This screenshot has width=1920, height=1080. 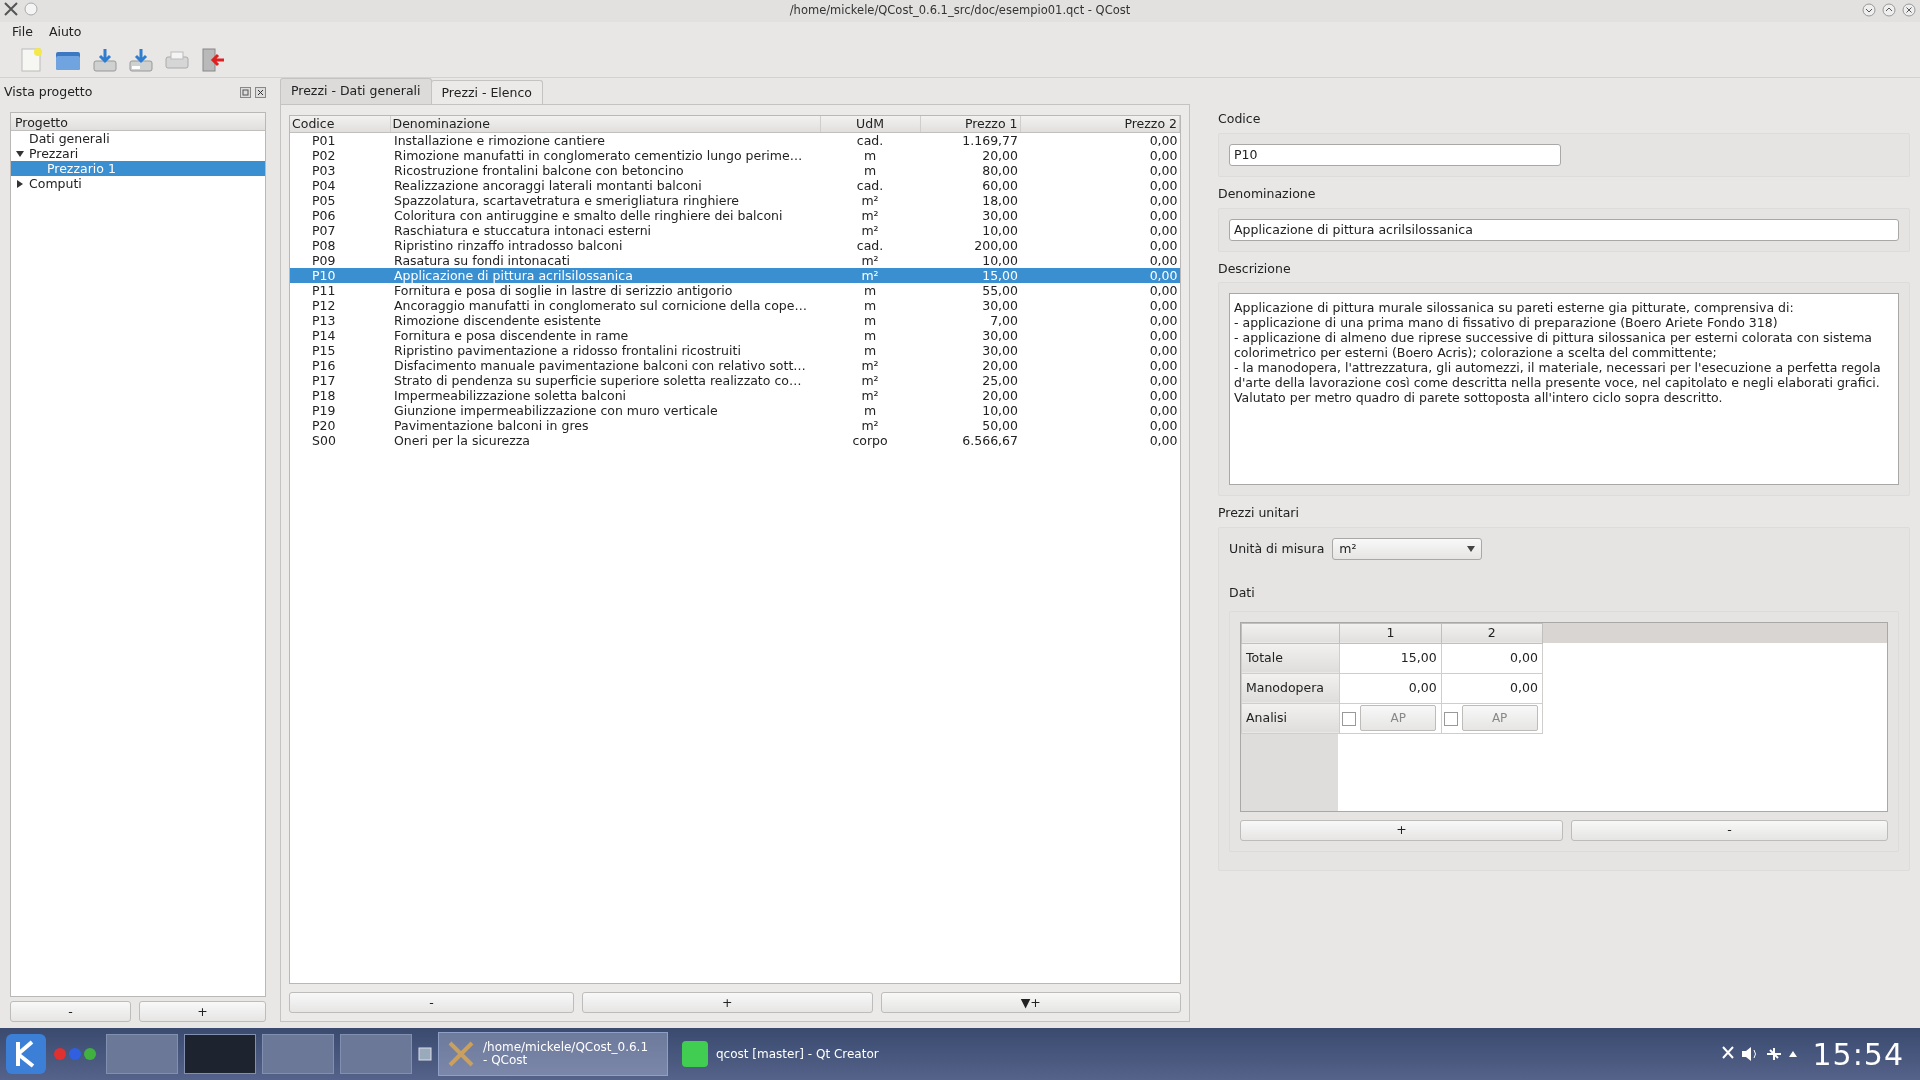 What do you see at coordinates (324, 350) in the screenshot?
I see `table-cell-text: P15` at bounding box center [324, 350].